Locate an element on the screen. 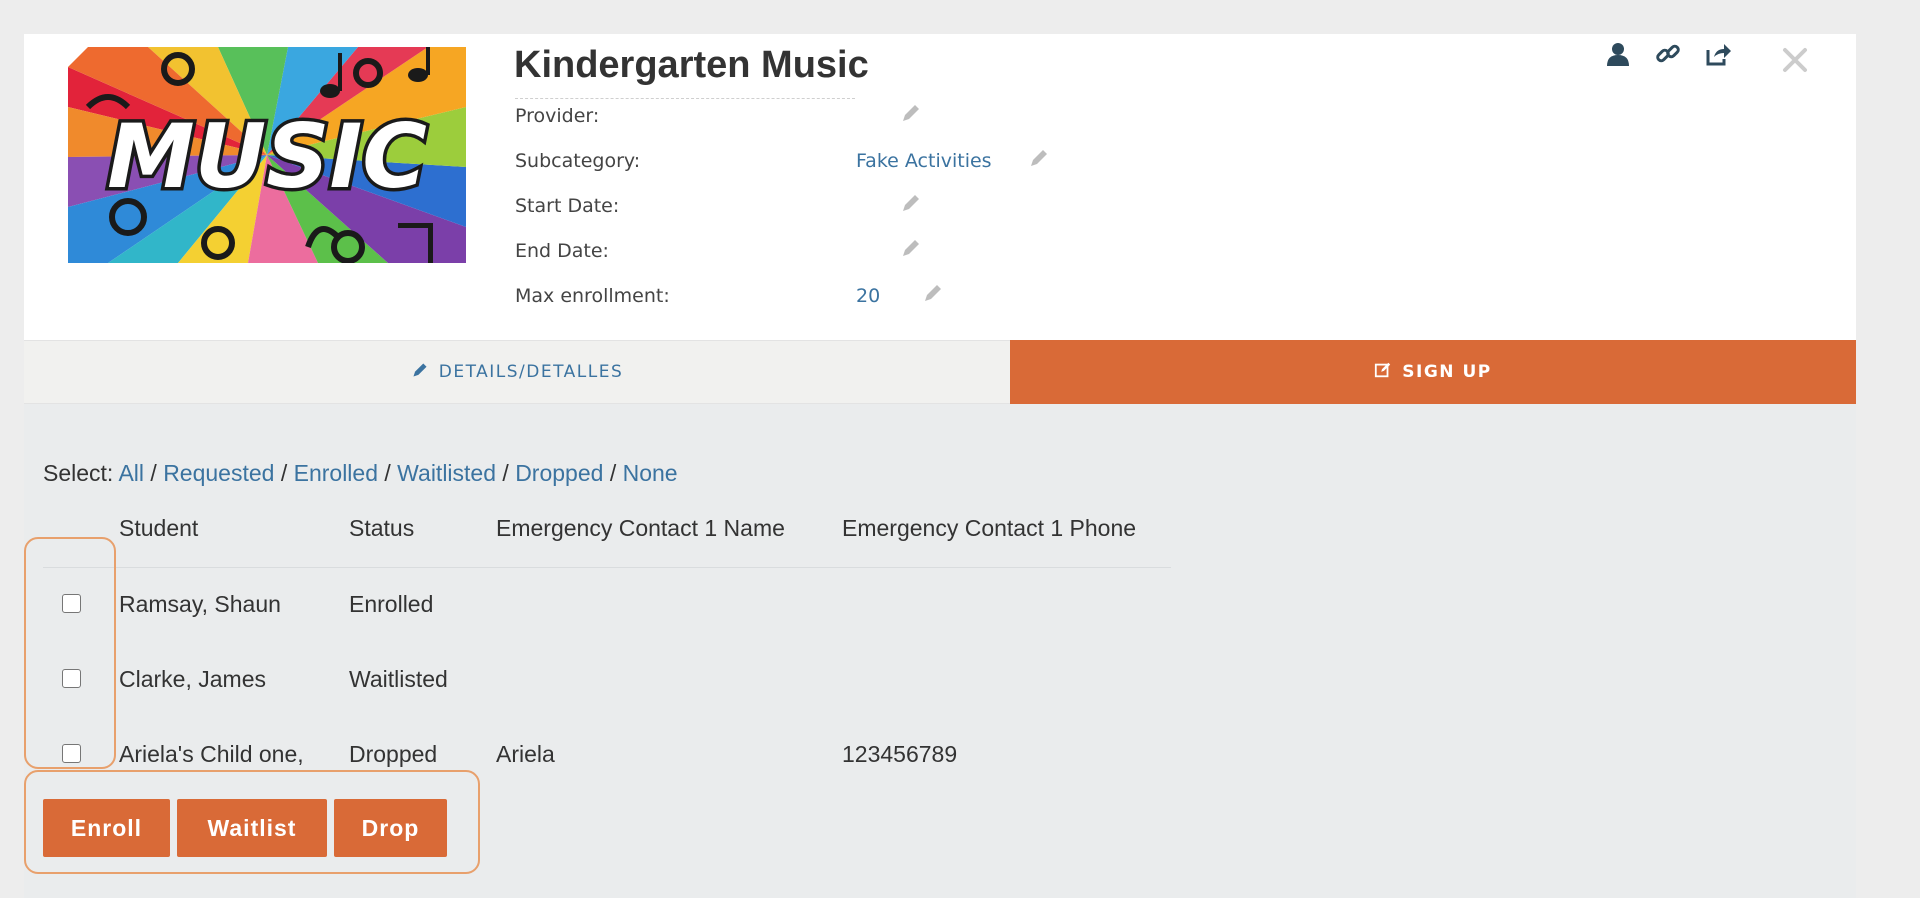  select-waitlisted-link: Waitlisted is located at coordinates (446, 473).